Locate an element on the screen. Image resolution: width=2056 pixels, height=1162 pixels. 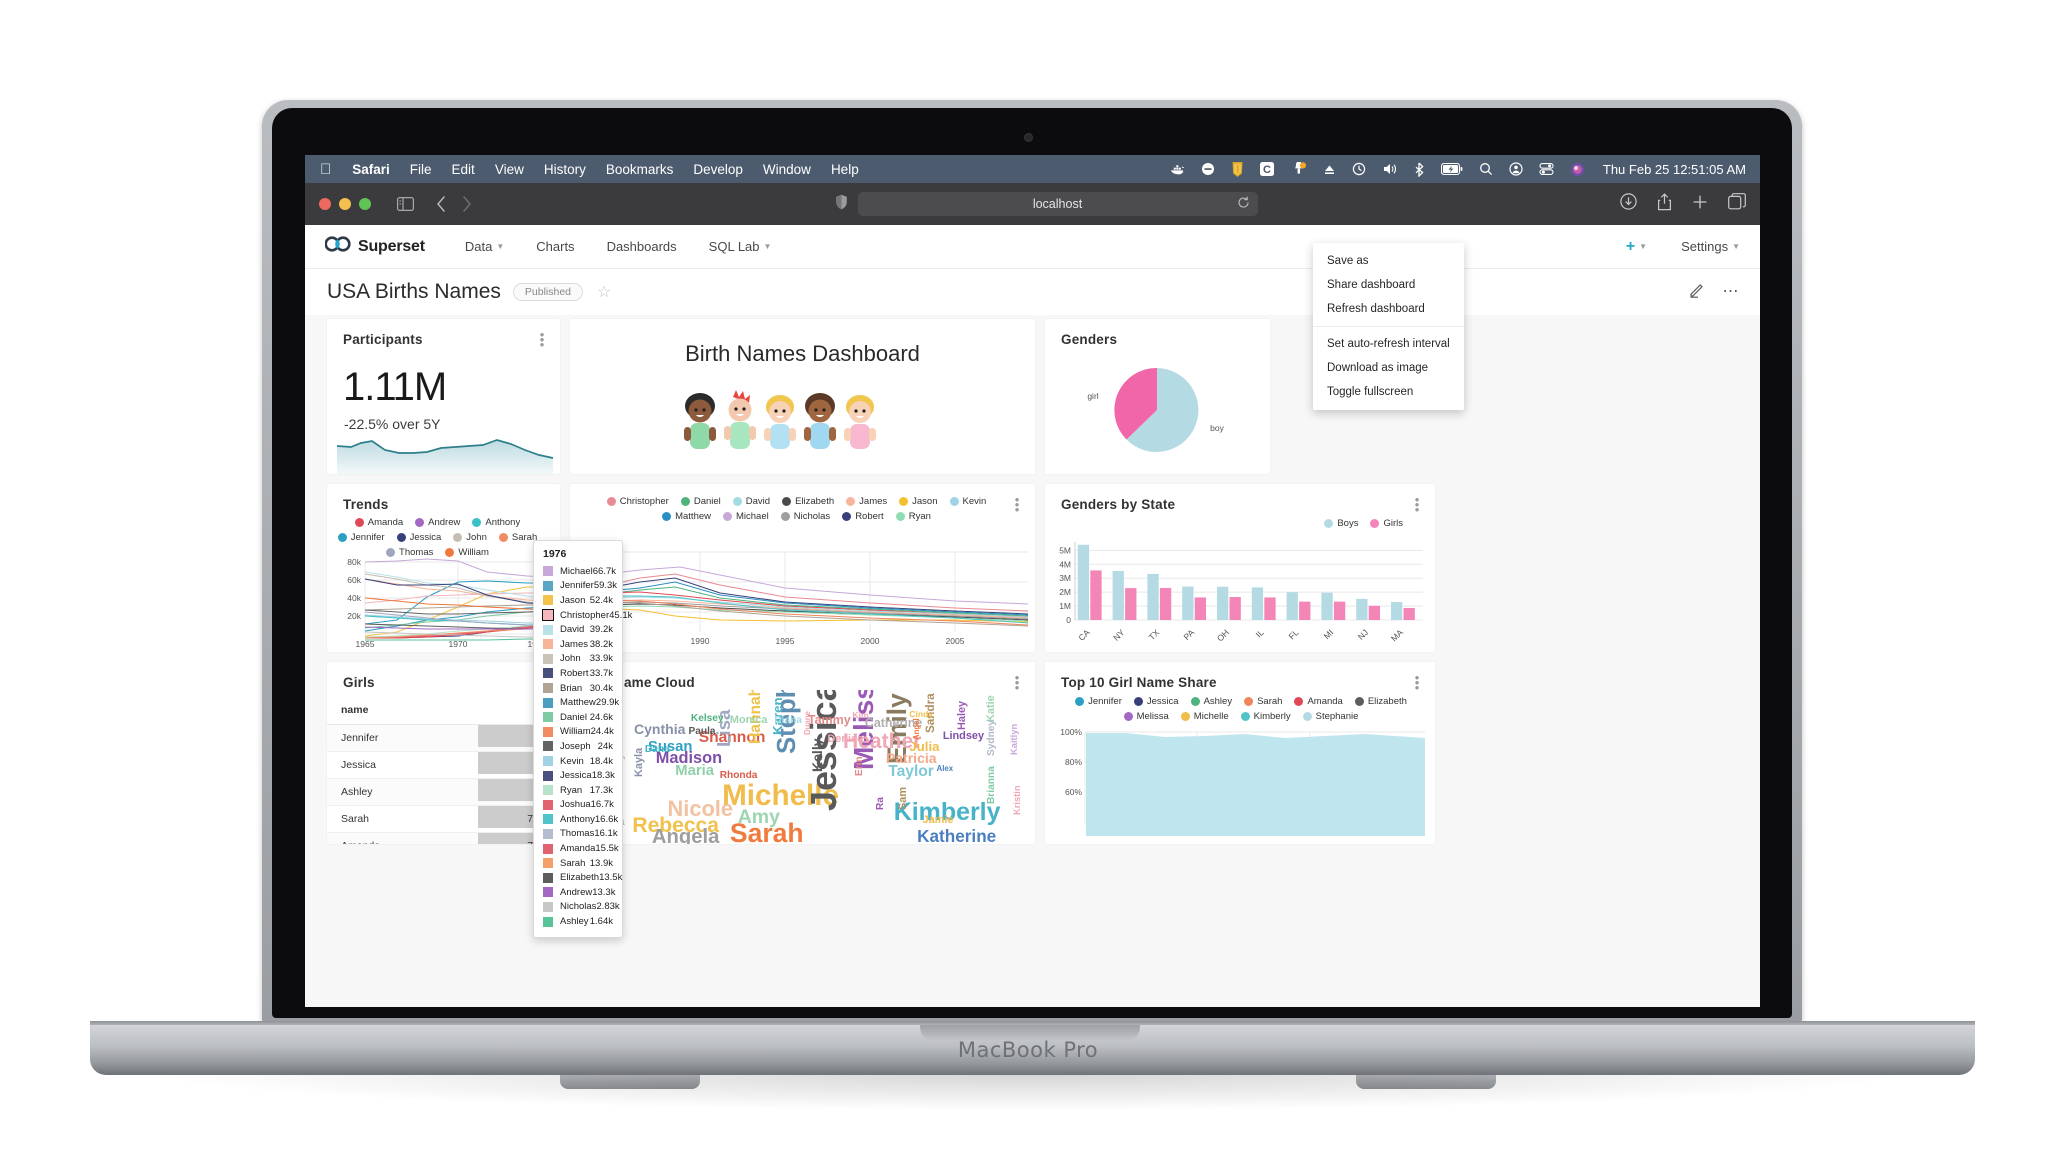
bar-girls-CA is located at coordinates (1096, 595).